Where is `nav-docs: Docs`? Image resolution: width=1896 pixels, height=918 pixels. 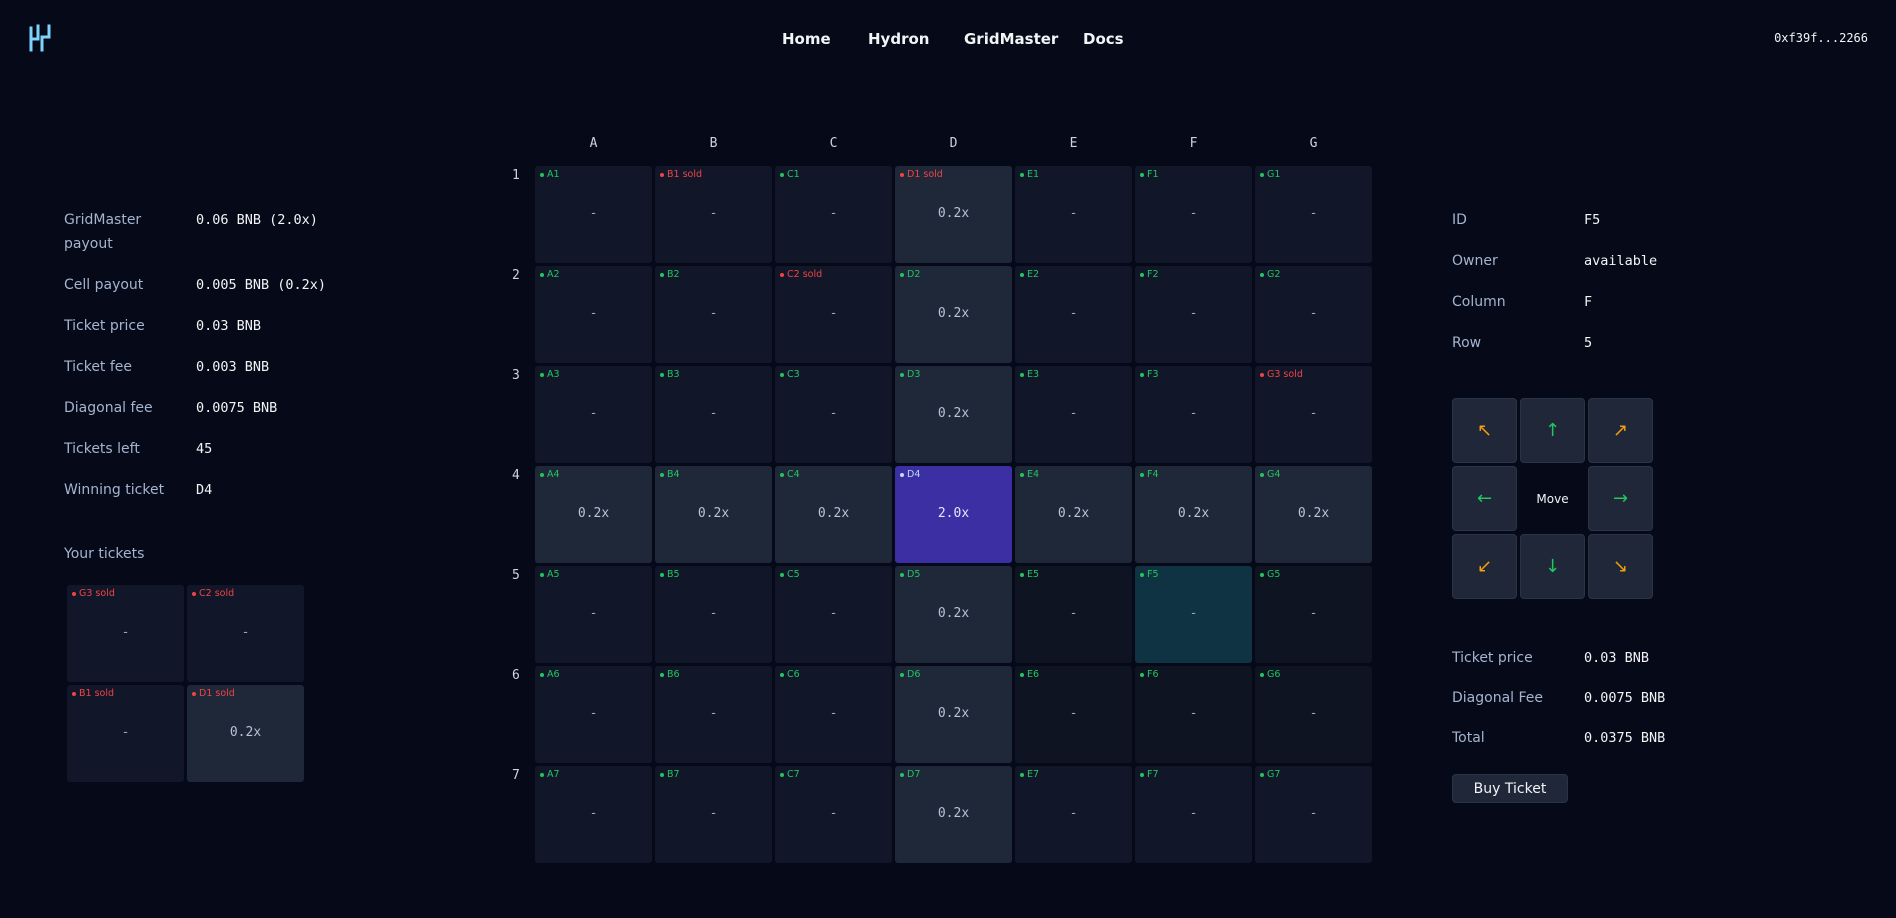 nav-docs: Docs is located at coordinates (1103, 39).